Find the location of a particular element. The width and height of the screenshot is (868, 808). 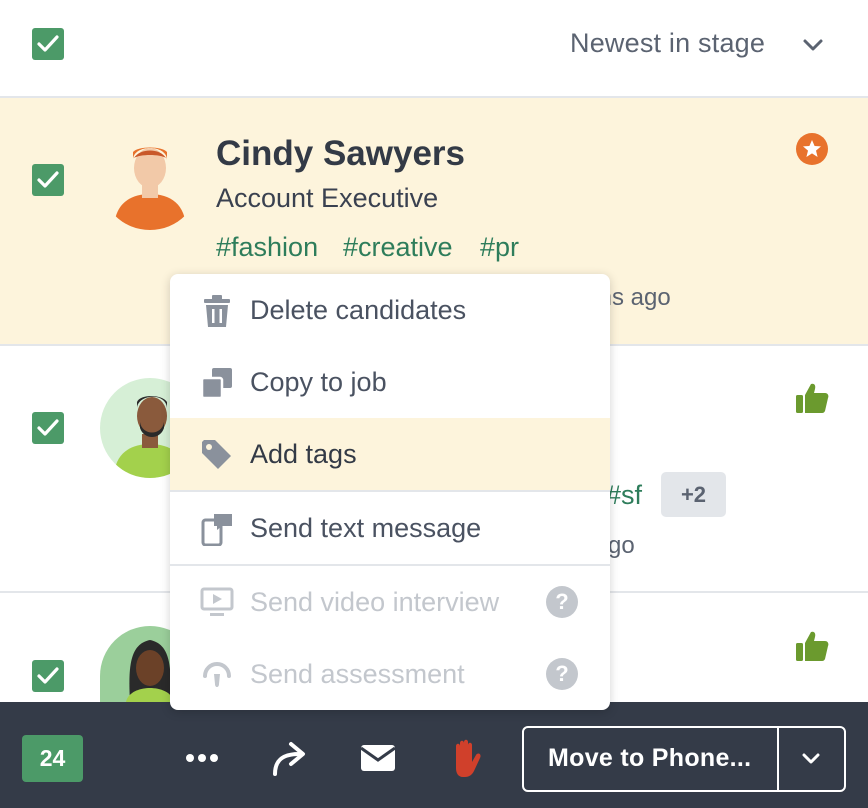

avatar is located at coordinates (150, 180).